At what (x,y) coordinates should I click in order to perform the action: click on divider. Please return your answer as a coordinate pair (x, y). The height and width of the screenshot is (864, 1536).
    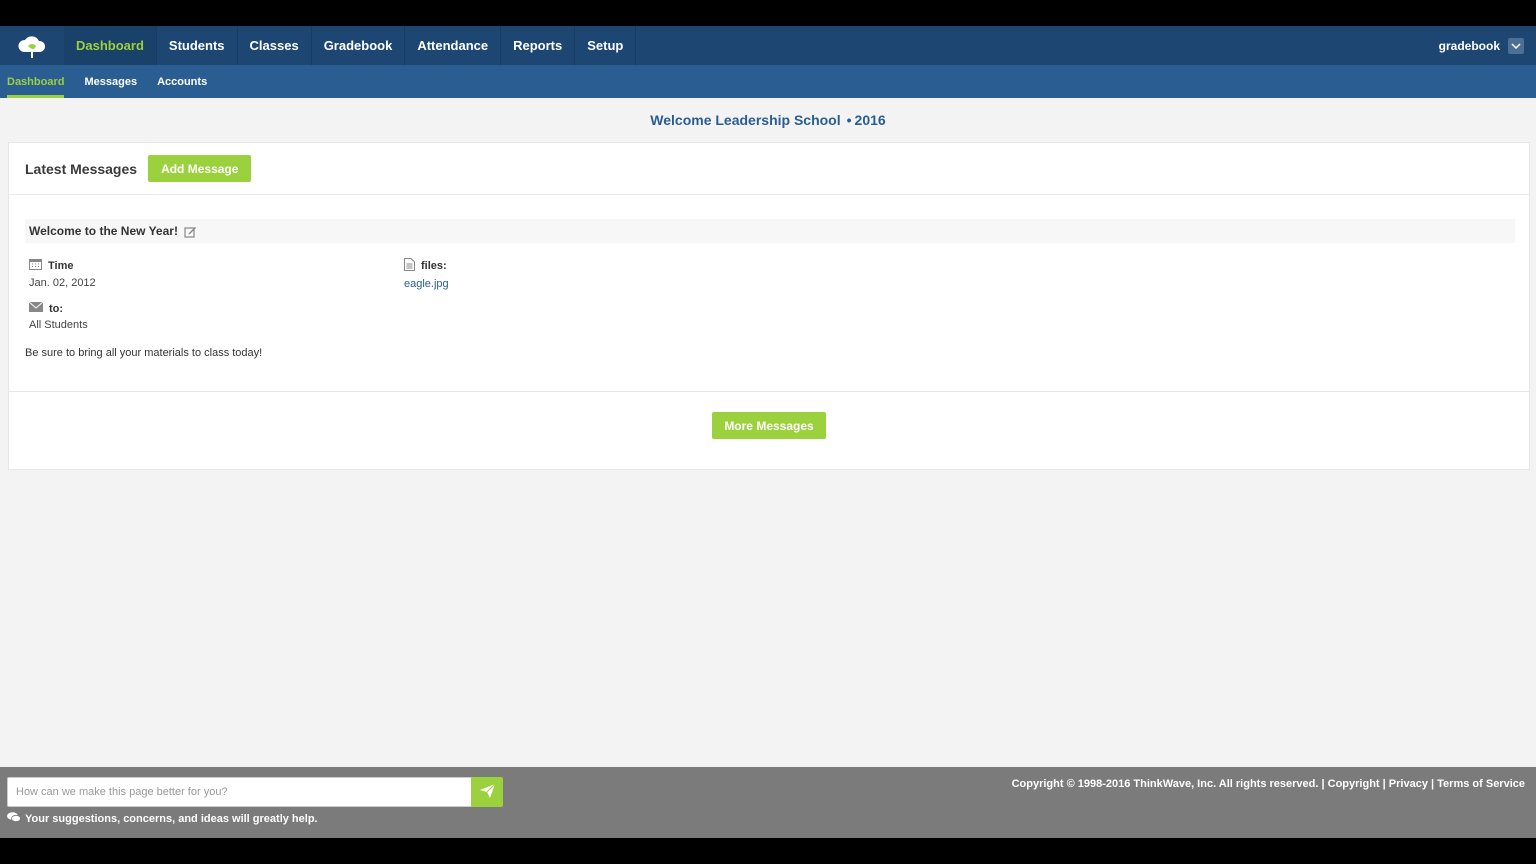
    Looking at the image, I should click on (769, 391).